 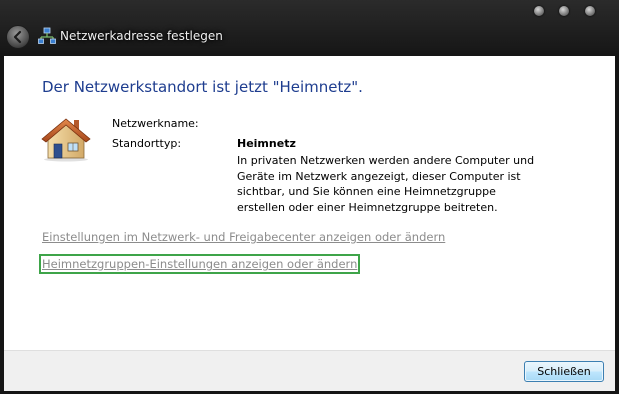 I want to click on network-name-label: Netzwerkname:, so click(x=155, y=123).